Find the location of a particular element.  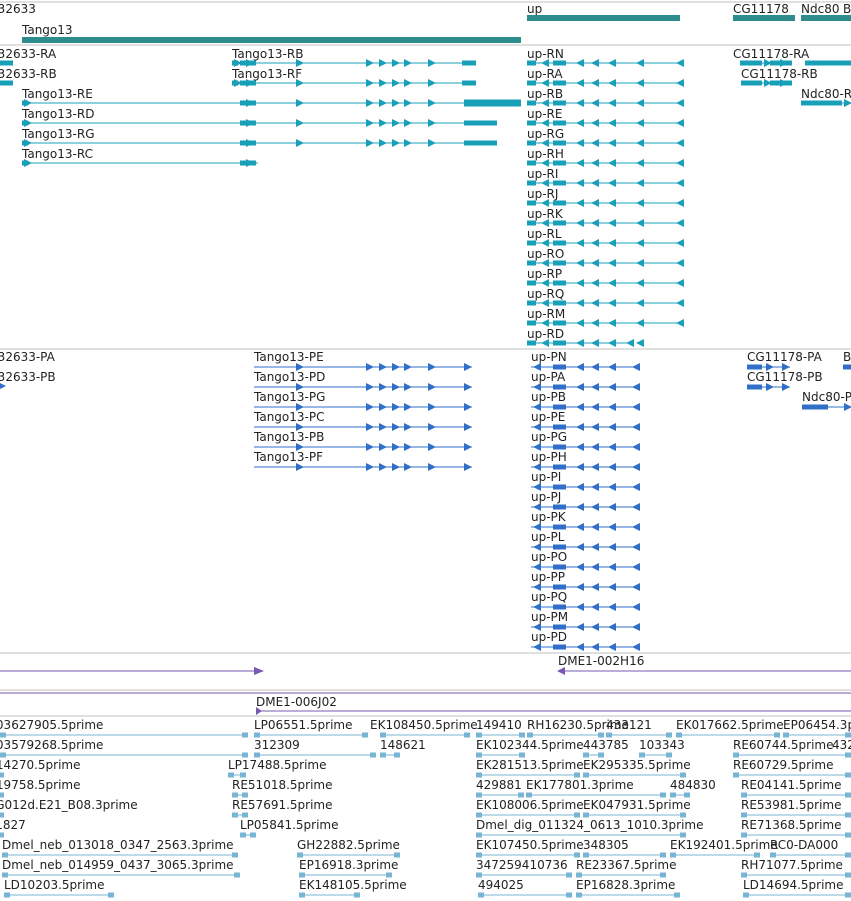

est-label: 432 is located at coordinates (841, 745).